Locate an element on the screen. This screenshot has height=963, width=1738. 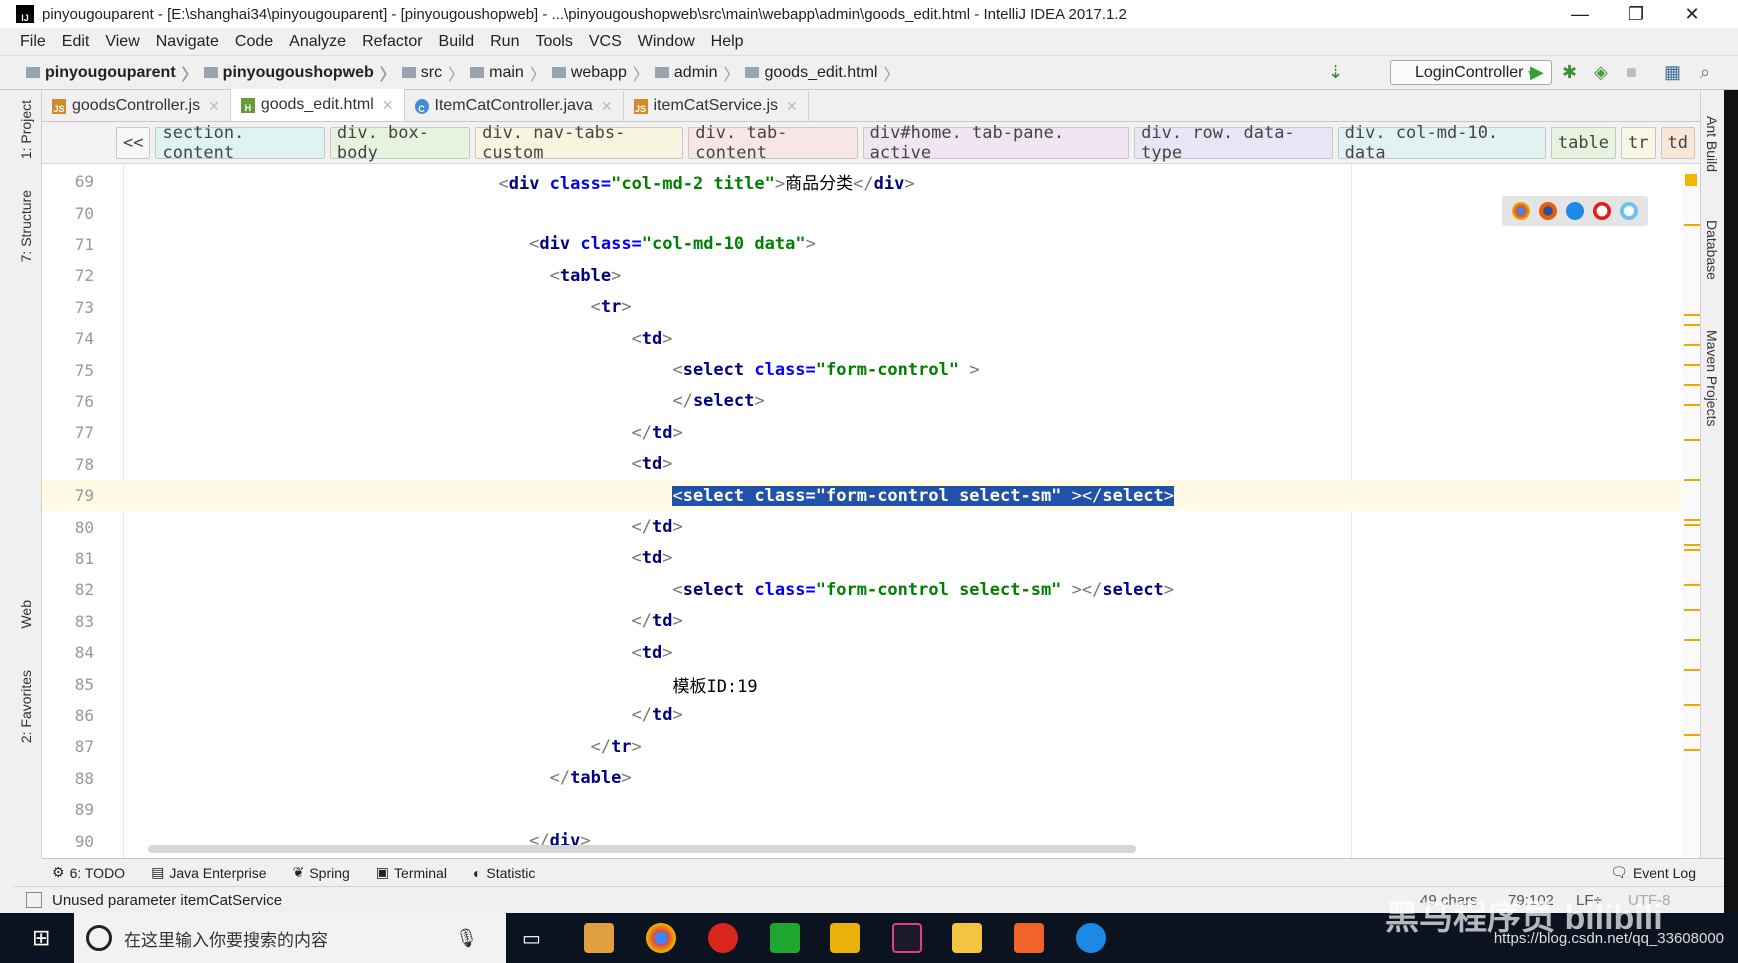
chrome-icon is located at coordinates (1521, 211).